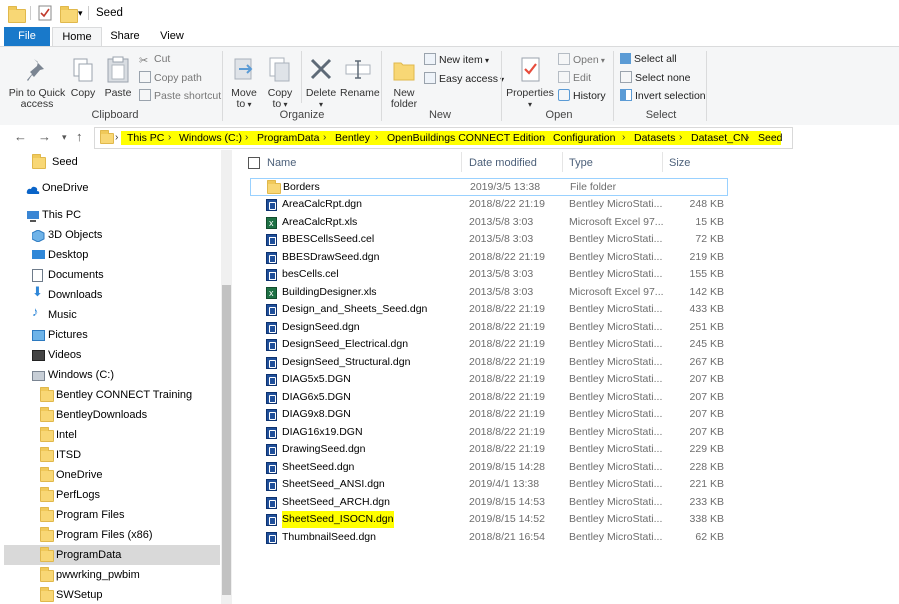 Image resolution: width=899 pixels, height=604 pixels. Describe the element at coordinates (172, 36) in the screenshot. I see `tab-view: View` at that location.